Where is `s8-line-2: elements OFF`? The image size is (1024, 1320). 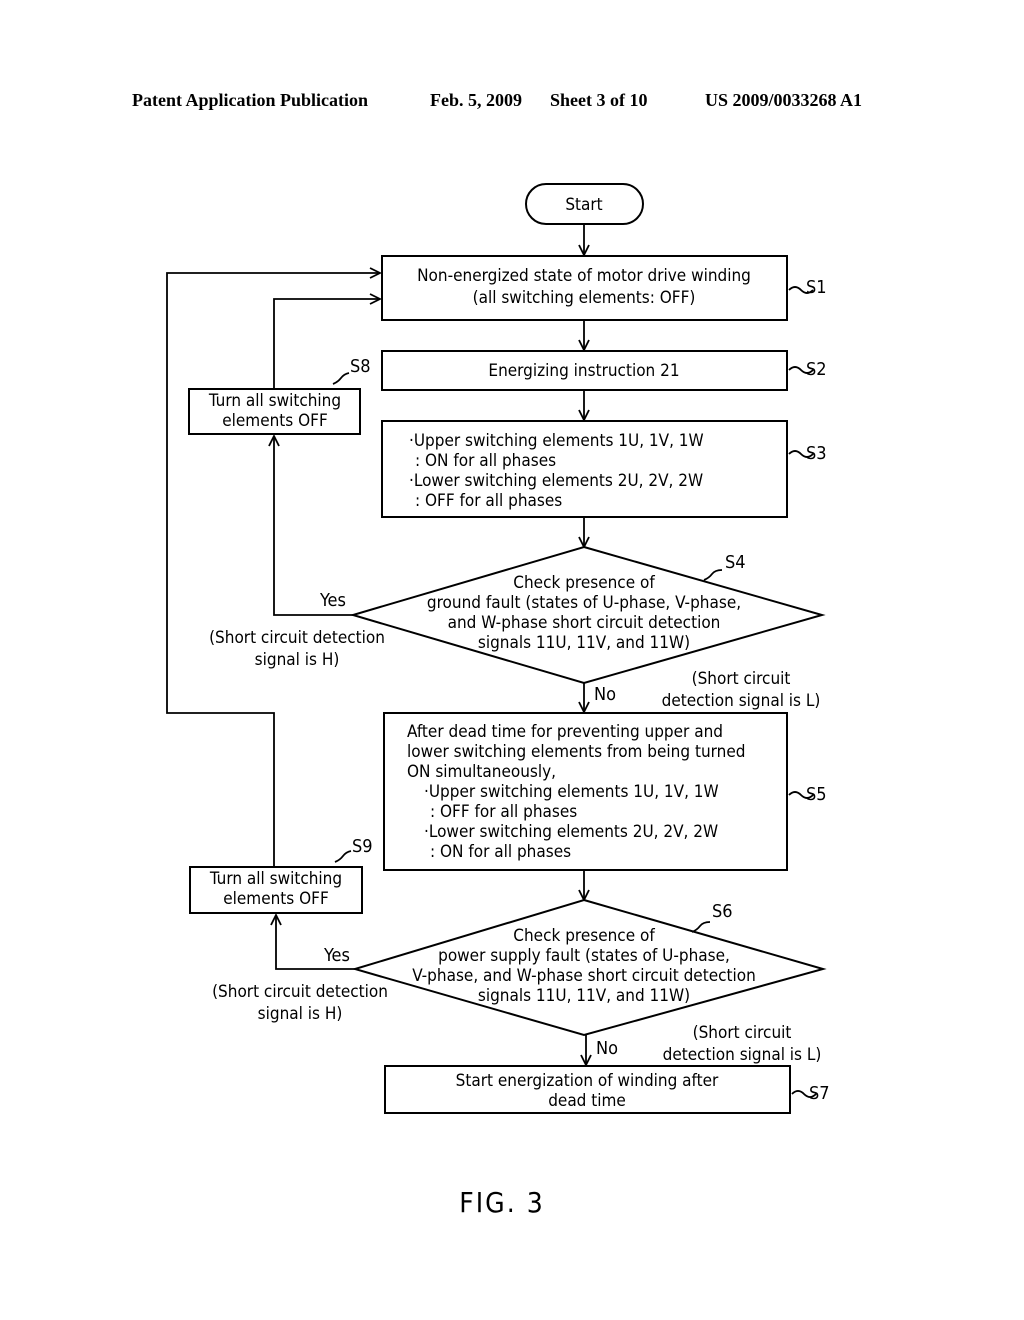
s8-line-2: elements OFF is located at coordinates (275, 421).